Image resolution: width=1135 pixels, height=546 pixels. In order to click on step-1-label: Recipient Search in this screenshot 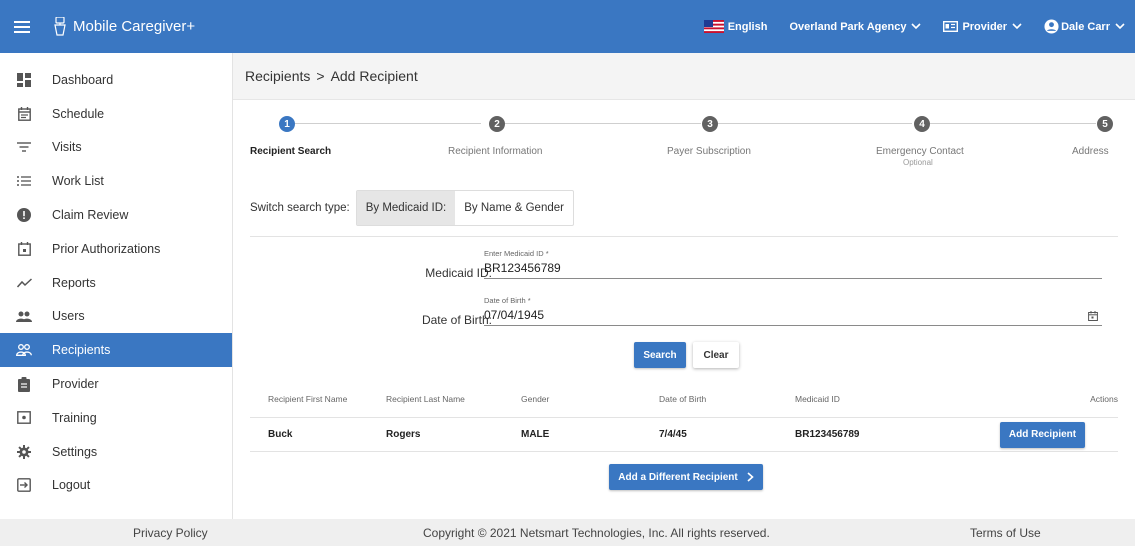, I will do `click(291, 151)`.